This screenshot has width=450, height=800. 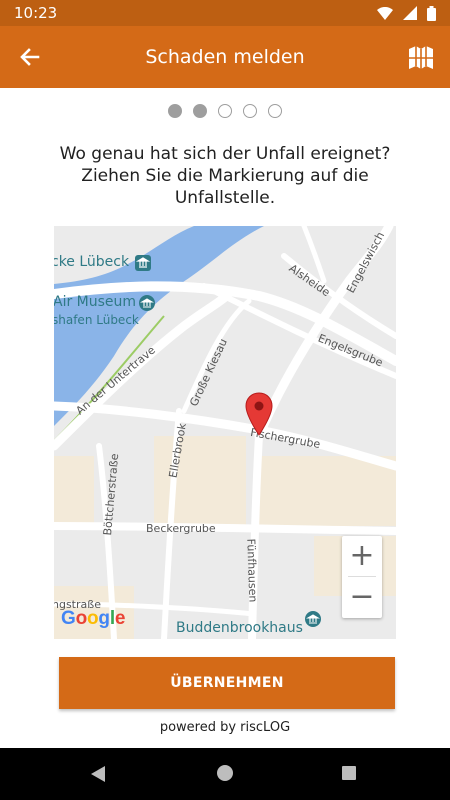 I want to click on map-icon, so click(x=421, y=57).